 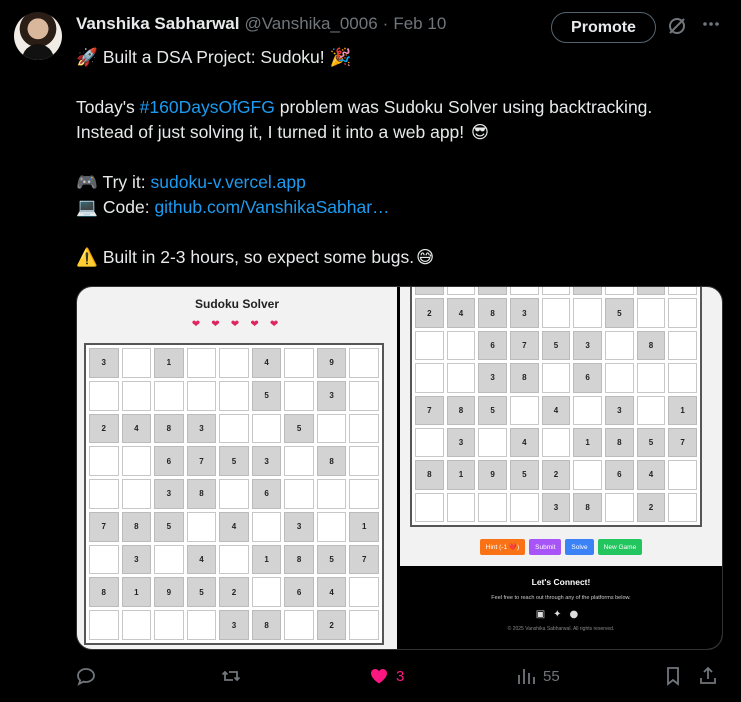 What do you see at coordinates (38, 36) in the screenshot?
I see `author-avatar` at bounding box center [38, 36].